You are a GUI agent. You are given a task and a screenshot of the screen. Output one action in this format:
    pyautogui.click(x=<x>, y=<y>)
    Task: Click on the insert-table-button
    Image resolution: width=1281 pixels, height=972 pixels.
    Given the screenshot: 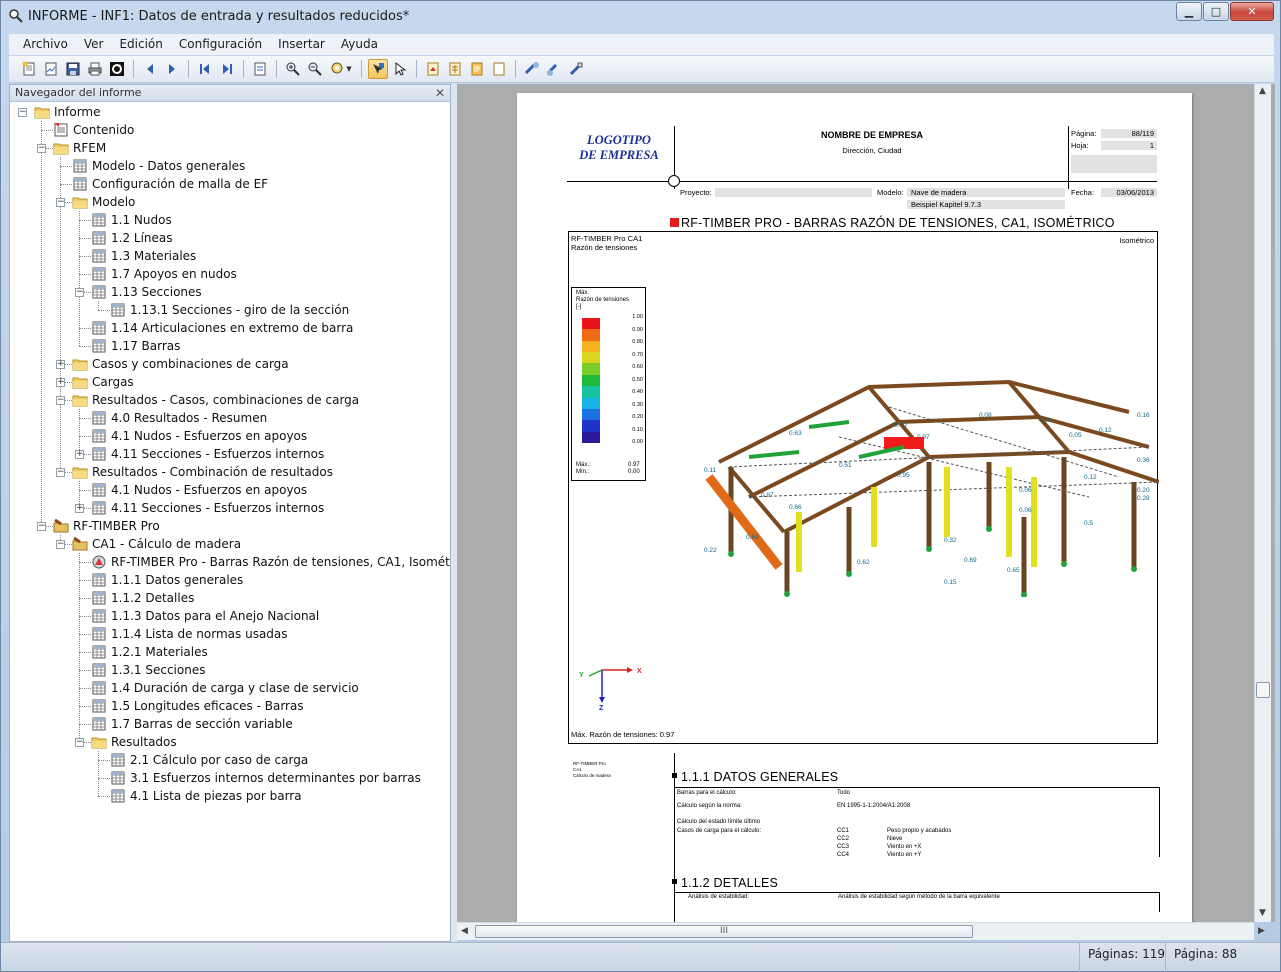 What is the action you would take?
    pyautogui.click(x=455, y=69)
    